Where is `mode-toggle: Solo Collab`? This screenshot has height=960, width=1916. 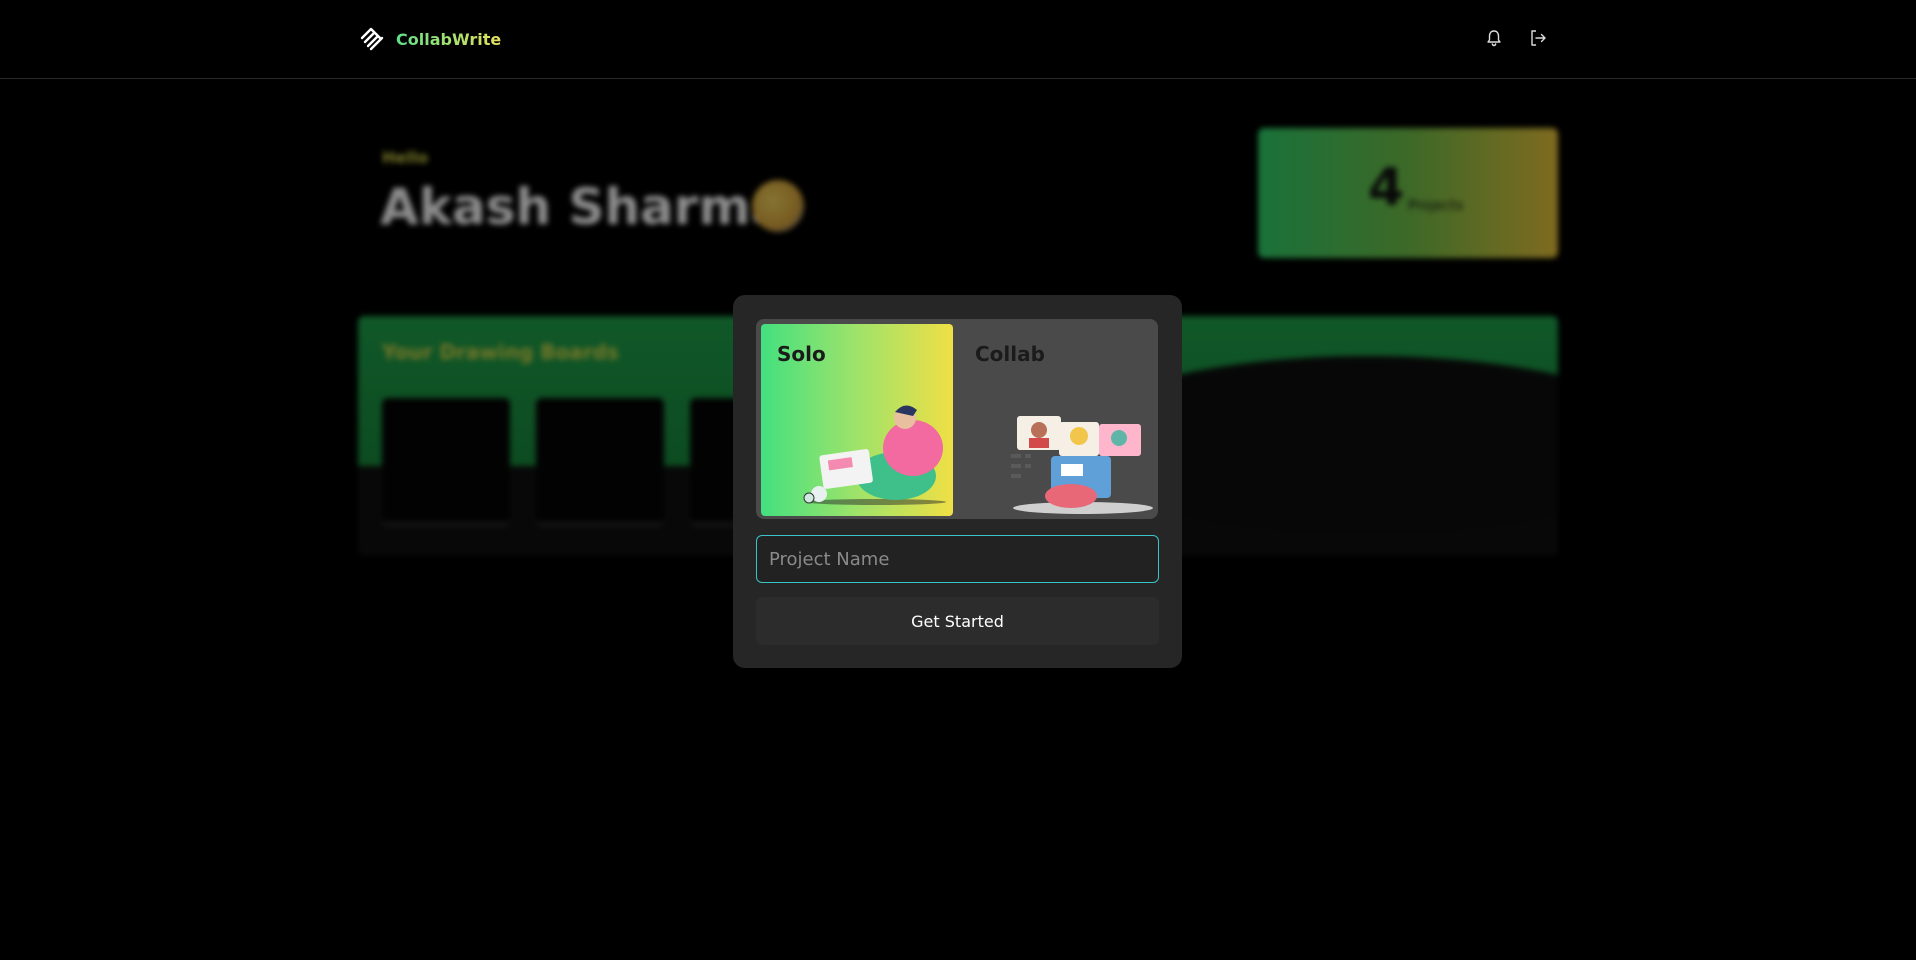
mode-toggle: Solo Collab is located at coordinates (957, 419).